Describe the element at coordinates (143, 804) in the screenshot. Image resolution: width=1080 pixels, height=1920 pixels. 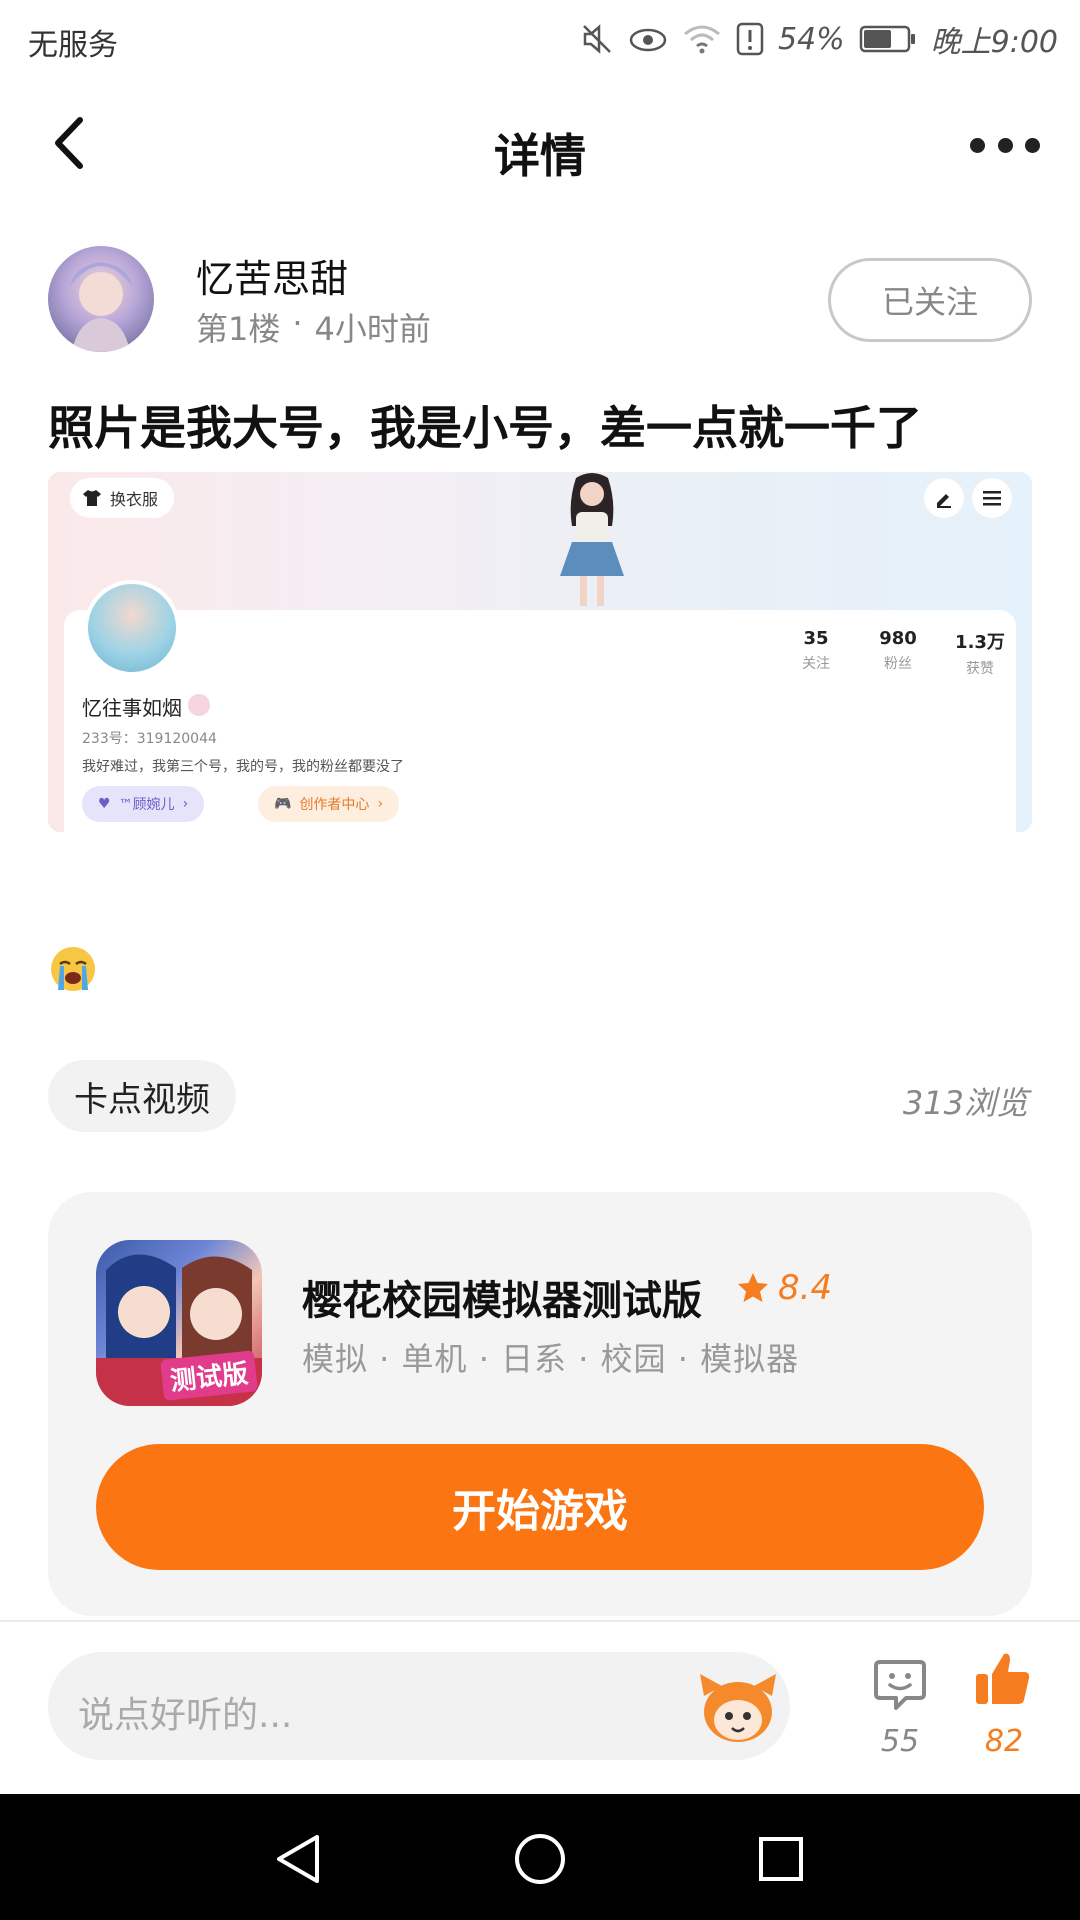
I see `embedded-chip-partner: ♥ ™顾婉儿 ›` at that location.